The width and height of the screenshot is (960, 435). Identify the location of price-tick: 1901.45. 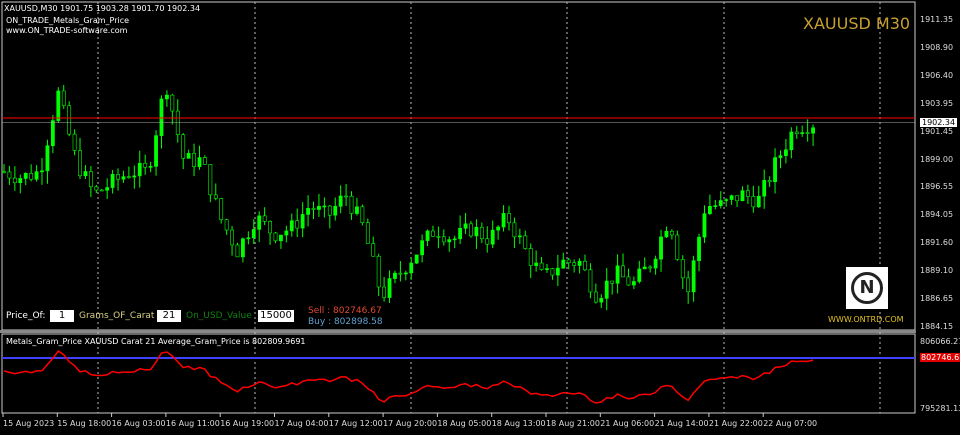
(937, 131).